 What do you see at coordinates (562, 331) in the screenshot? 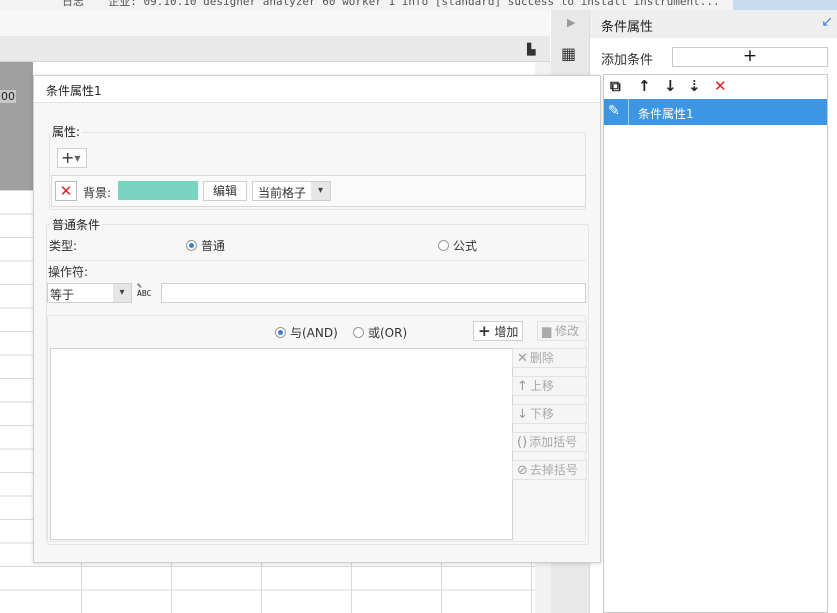
I see `modify-button: ▆ 修改` at bounding box center [562, 331].